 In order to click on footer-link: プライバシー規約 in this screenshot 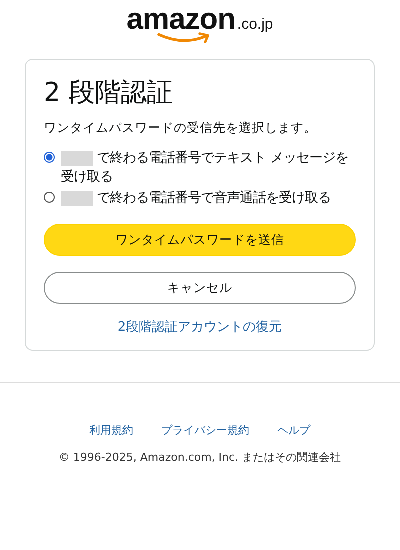, I will do `click(206, 430)`.